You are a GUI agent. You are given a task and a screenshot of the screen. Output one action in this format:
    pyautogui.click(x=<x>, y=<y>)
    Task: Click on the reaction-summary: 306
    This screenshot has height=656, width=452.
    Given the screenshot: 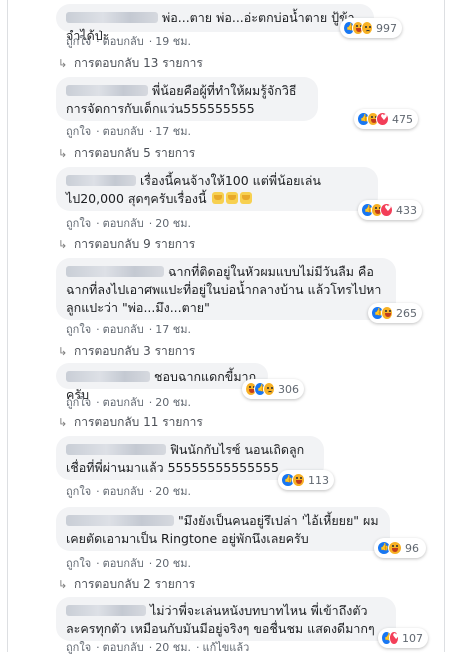 What is the action you would take?
    pyautogui.click(x=273, y=389)
    